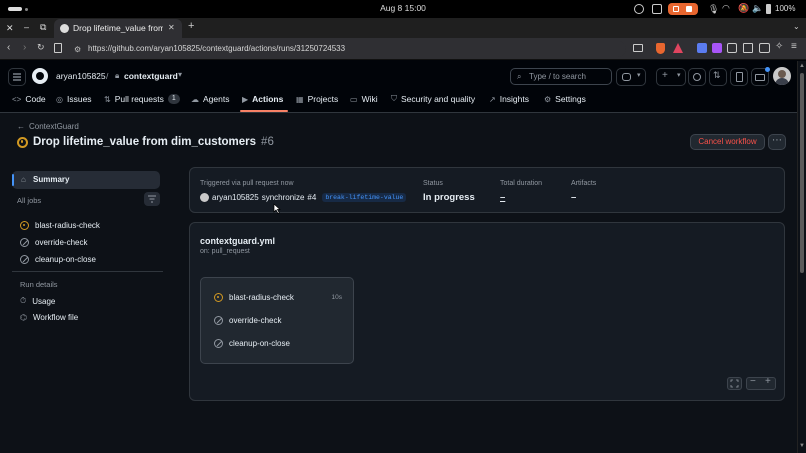  Describe the element at coordinates (24, 47) in the screenshot. I see `forward-icon: ›` at that location.